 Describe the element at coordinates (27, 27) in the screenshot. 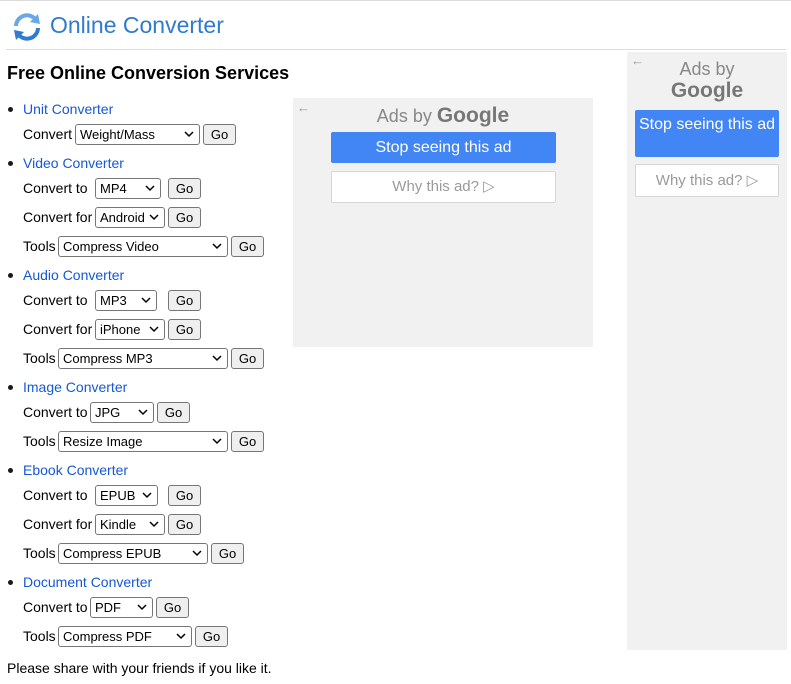

I see `refresh-arrows-icon` at that location.